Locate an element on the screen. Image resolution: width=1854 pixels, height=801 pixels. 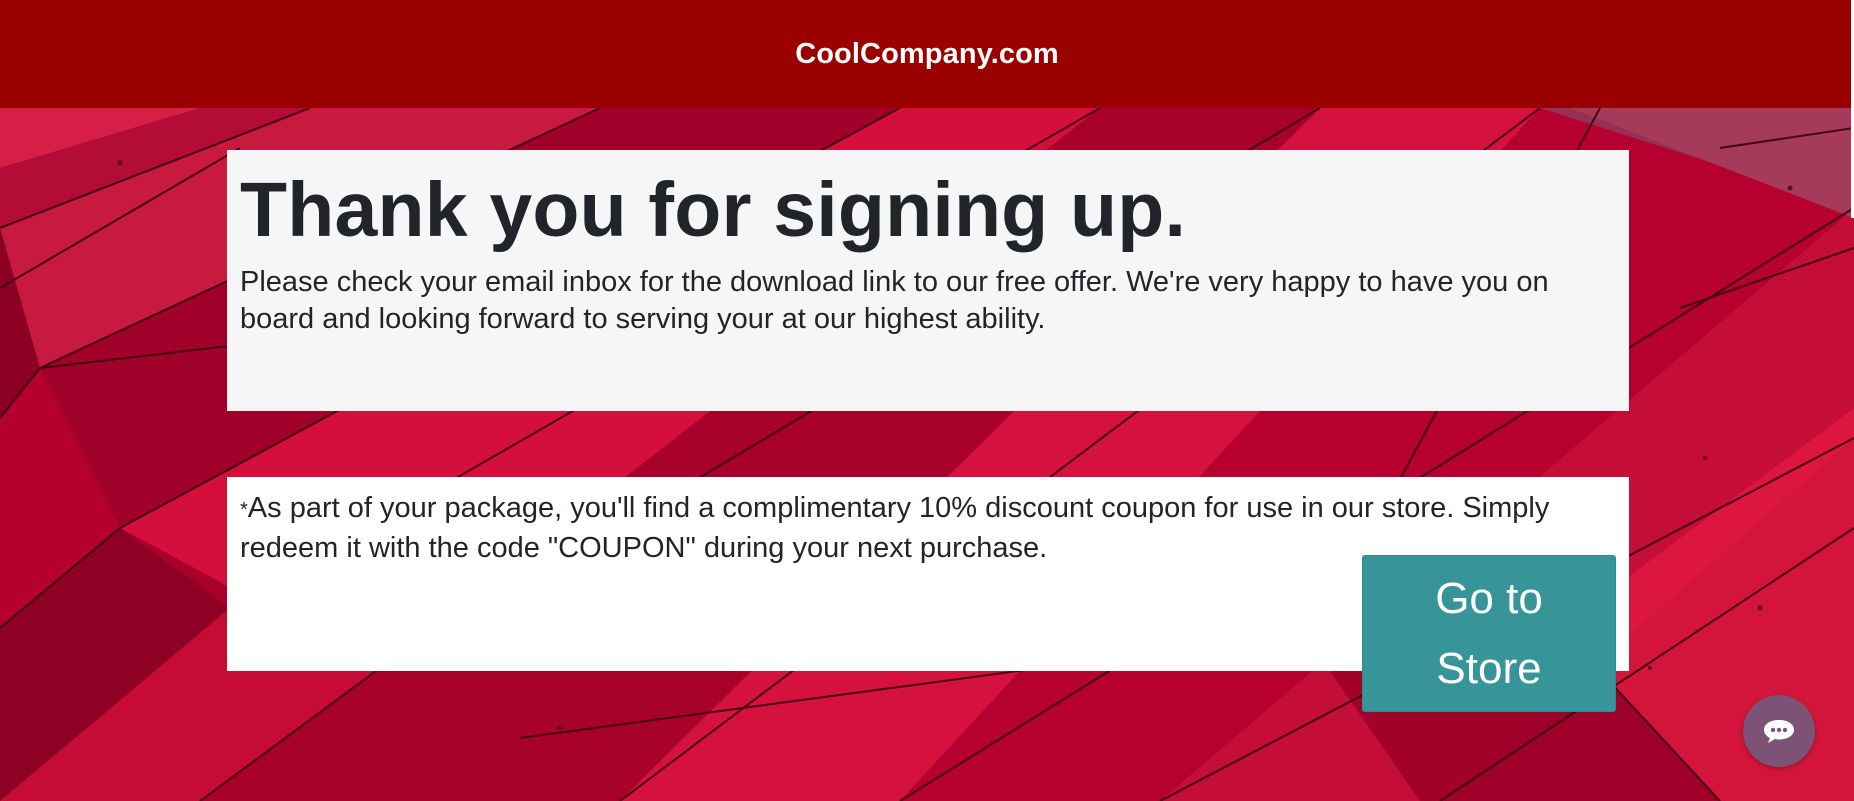
go-to-store-button: Go to Store is located at coordinates (1489, 633).